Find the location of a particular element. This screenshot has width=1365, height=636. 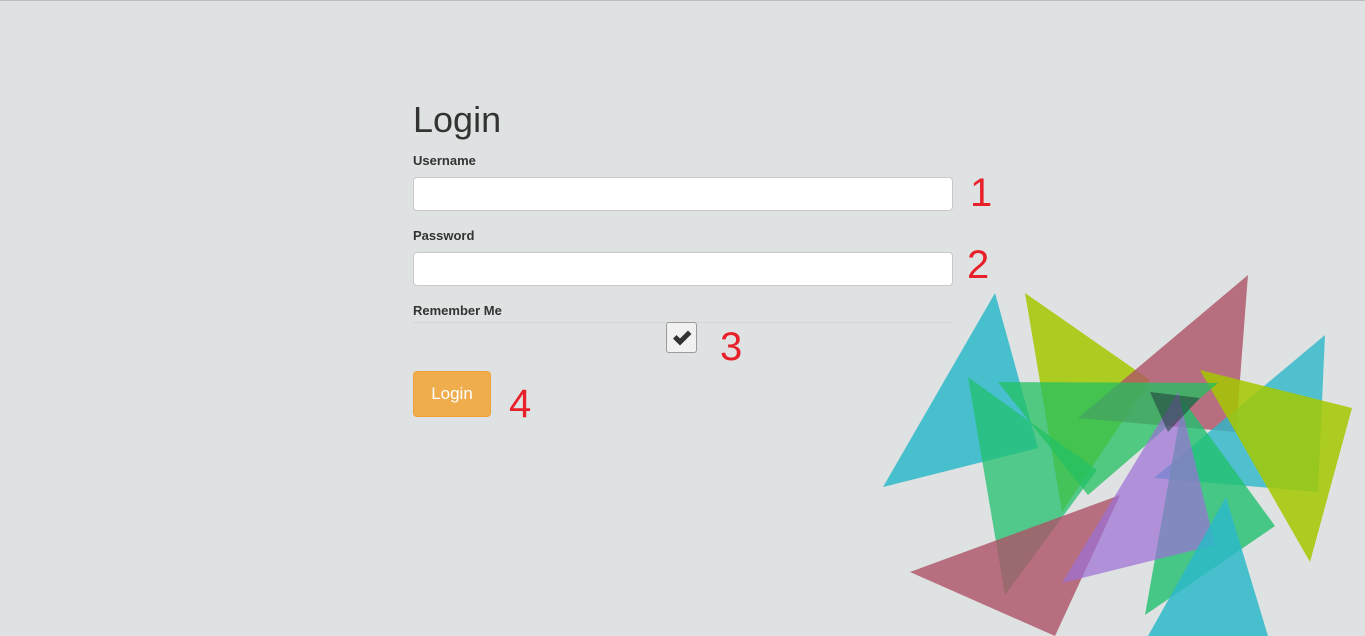

annotation-3: 3 is located at coordinates (731, 347).